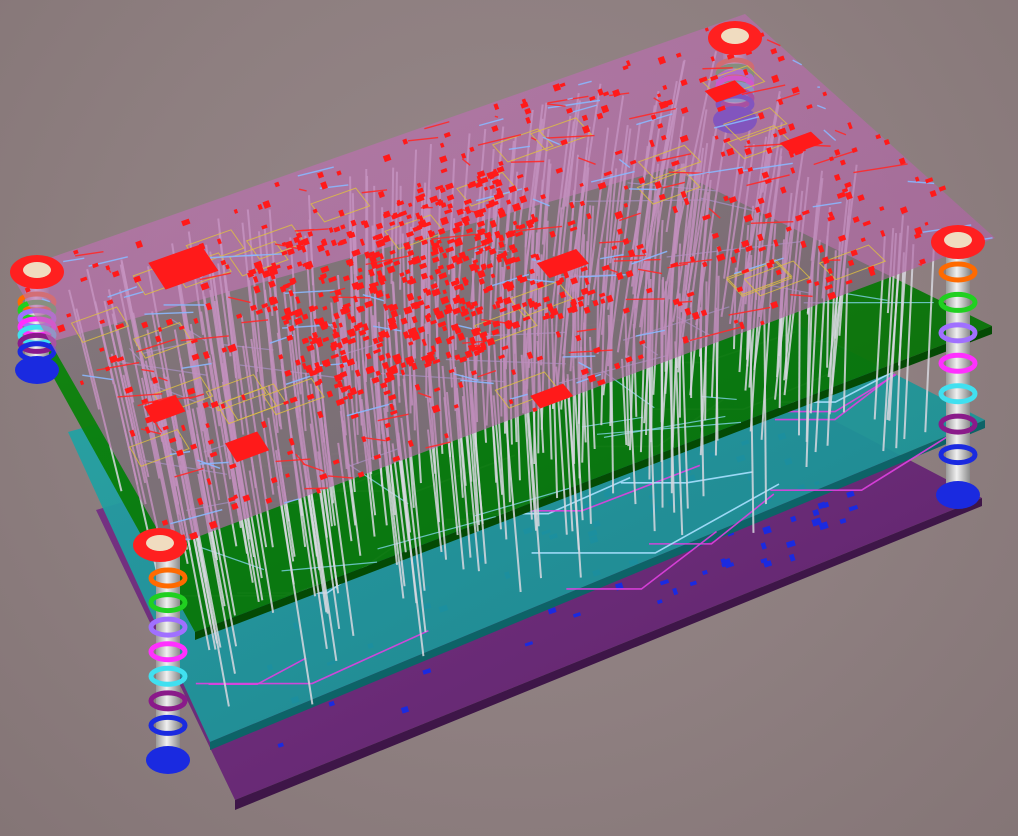  I want to click on top-pad, so click(942, 188).